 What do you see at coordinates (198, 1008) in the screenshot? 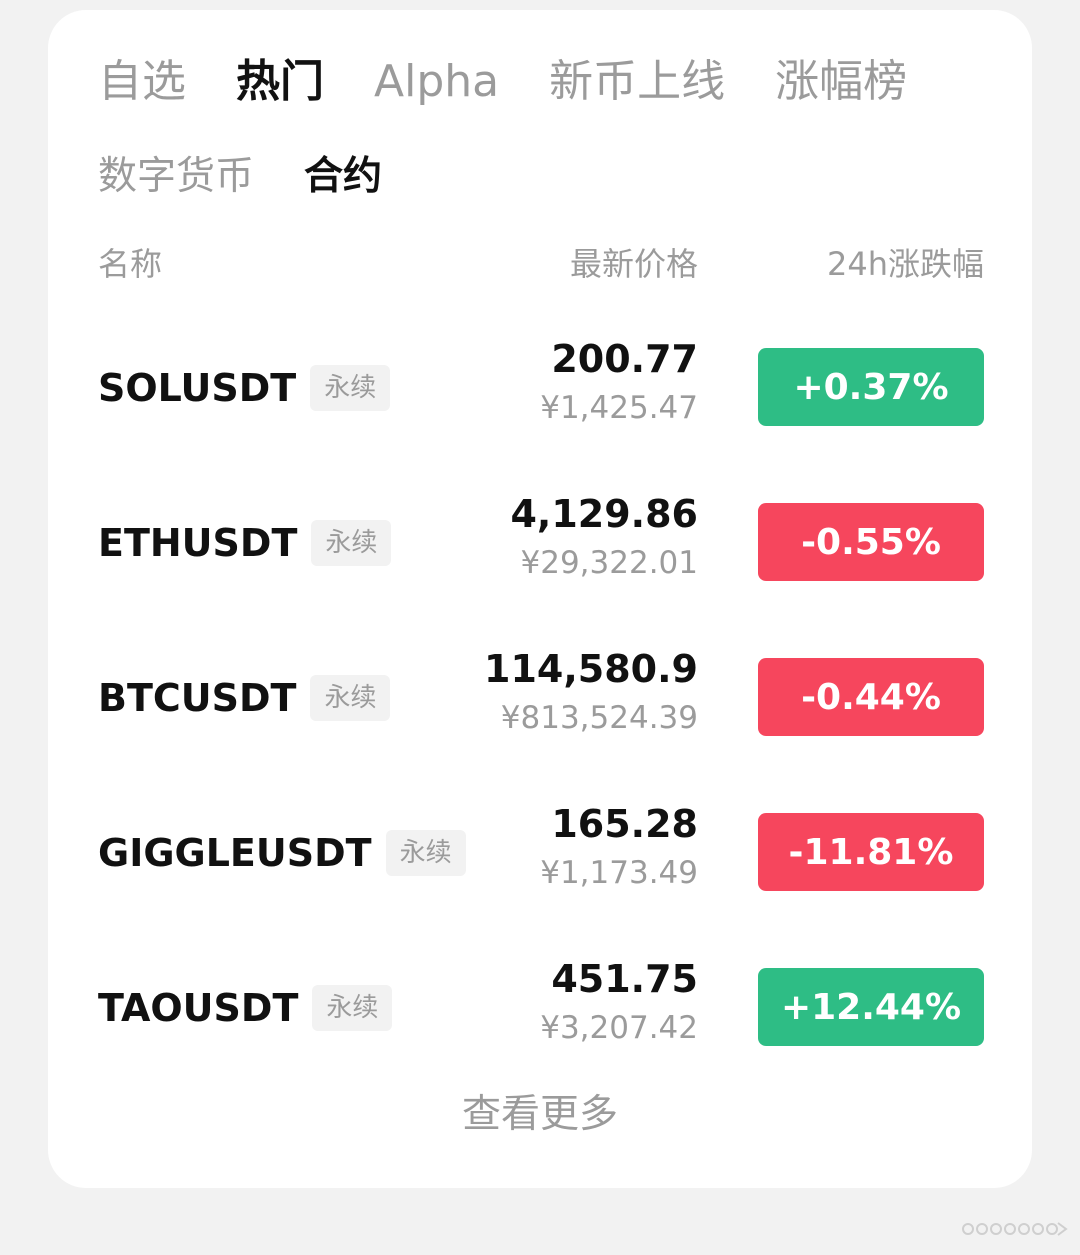
I see `symbol-label: TAOUSDT` at bounding box center [198, 1008].